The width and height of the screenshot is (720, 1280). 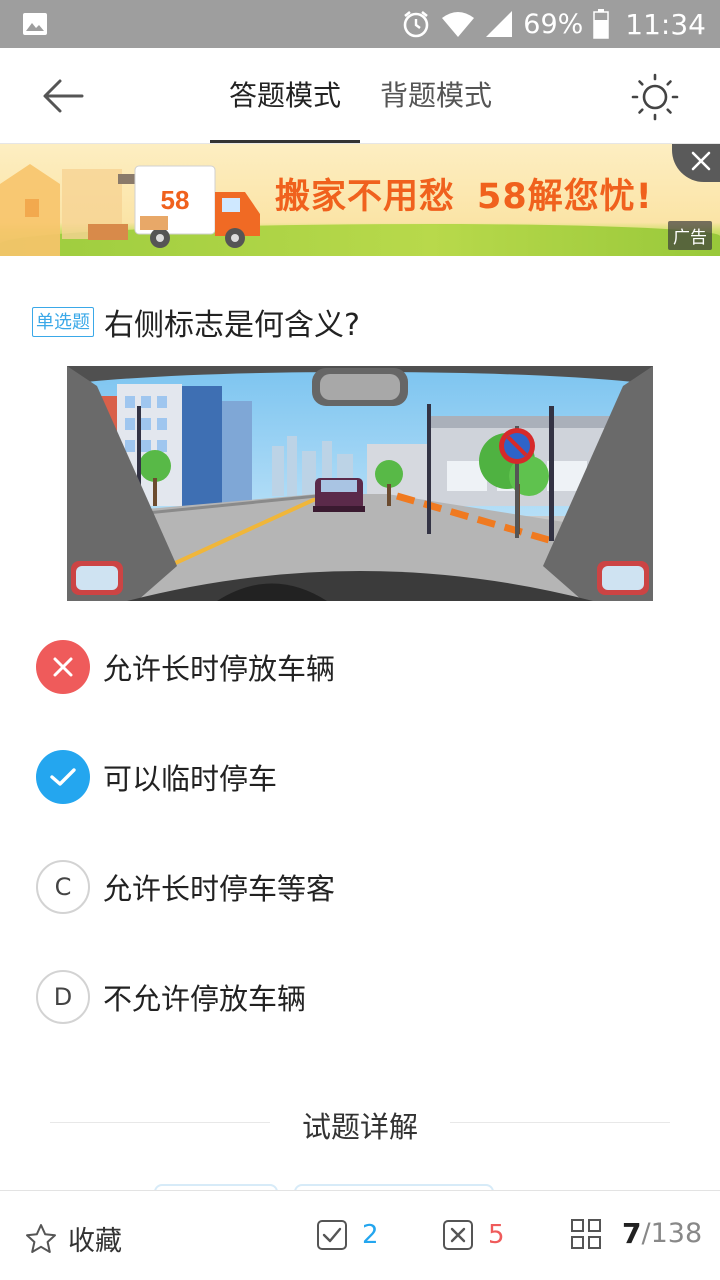 I want to click on gallery-icon, so click(x=35, y=24).